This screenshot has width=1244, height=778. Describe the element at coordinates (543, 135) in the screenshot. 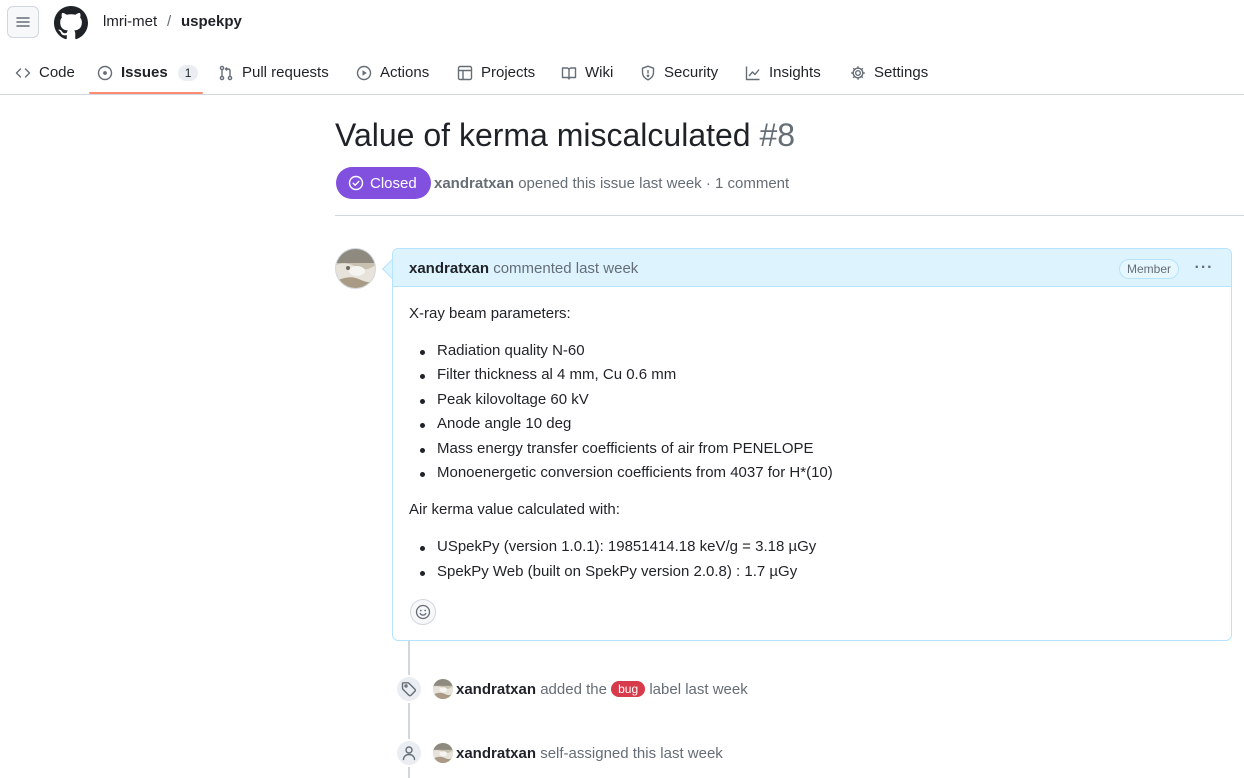

I see `issue-title-text: Value of kerma miscalculated` at that location.